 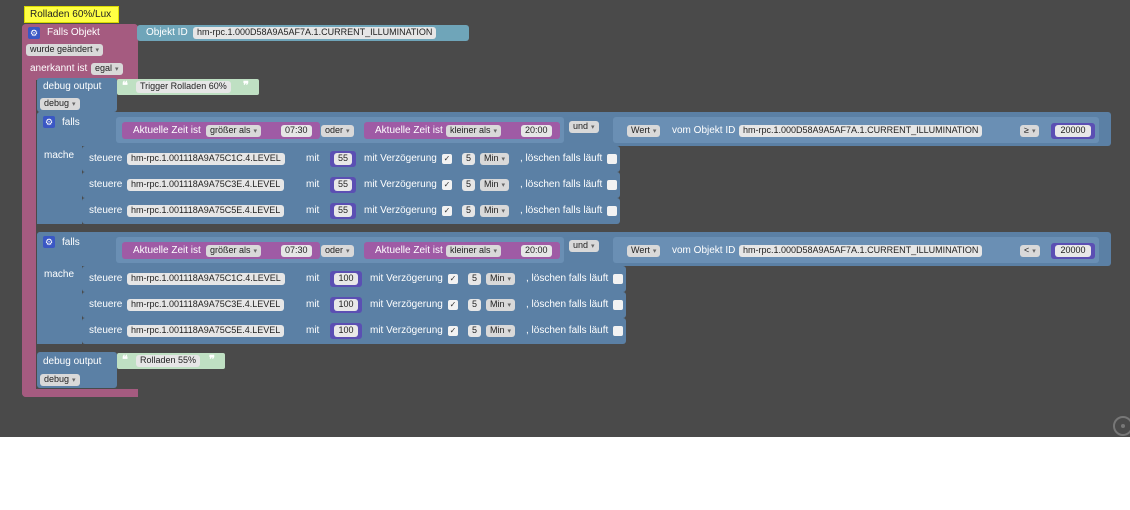 What do you see at coordinates (167, 32) in the screenshot?
I see `objekt-id-label: Objekt ID` at bounding box center [167, 32].